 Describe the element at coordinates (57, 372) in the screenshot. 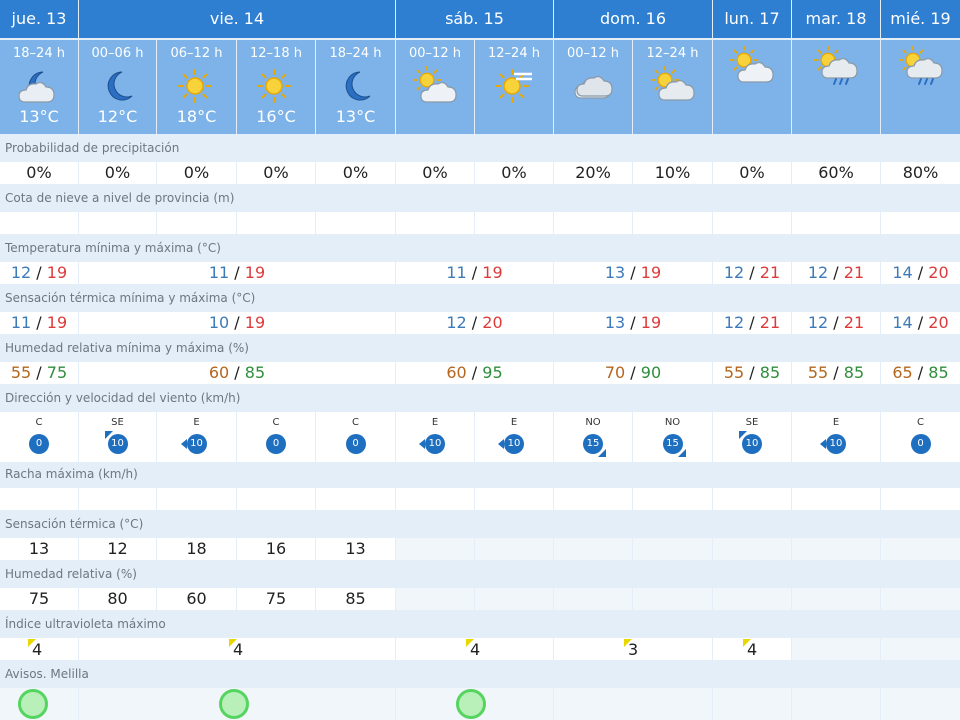

I see `hum-max-value: 75` at that location.